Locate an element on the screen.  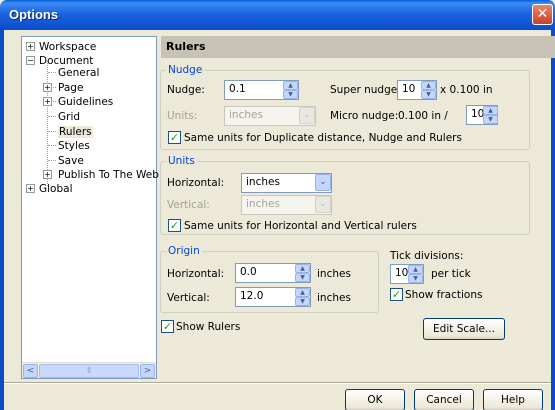
help-button: Help is located at coordinates (513, 399).